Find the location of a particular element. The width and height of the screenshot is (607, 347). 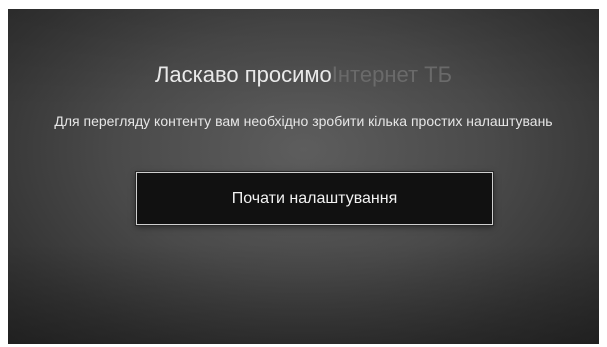

welcome-text: Ласкаво просимо is located at coordinates (243, 74).